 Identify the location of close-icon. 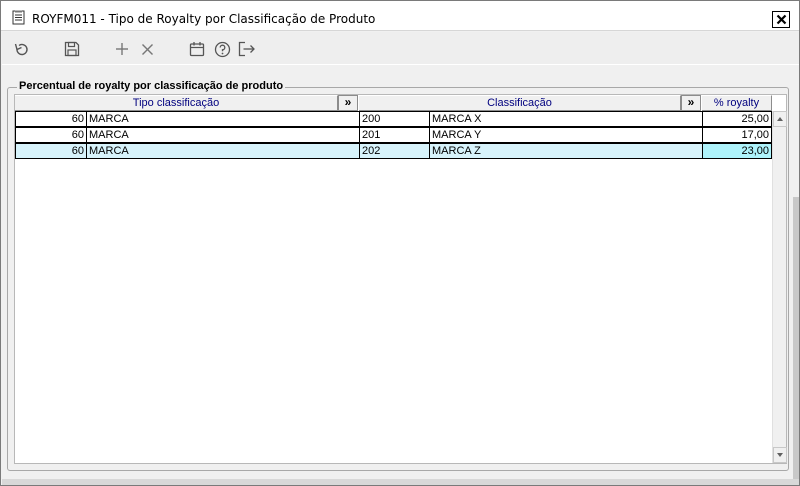
(781, 19).